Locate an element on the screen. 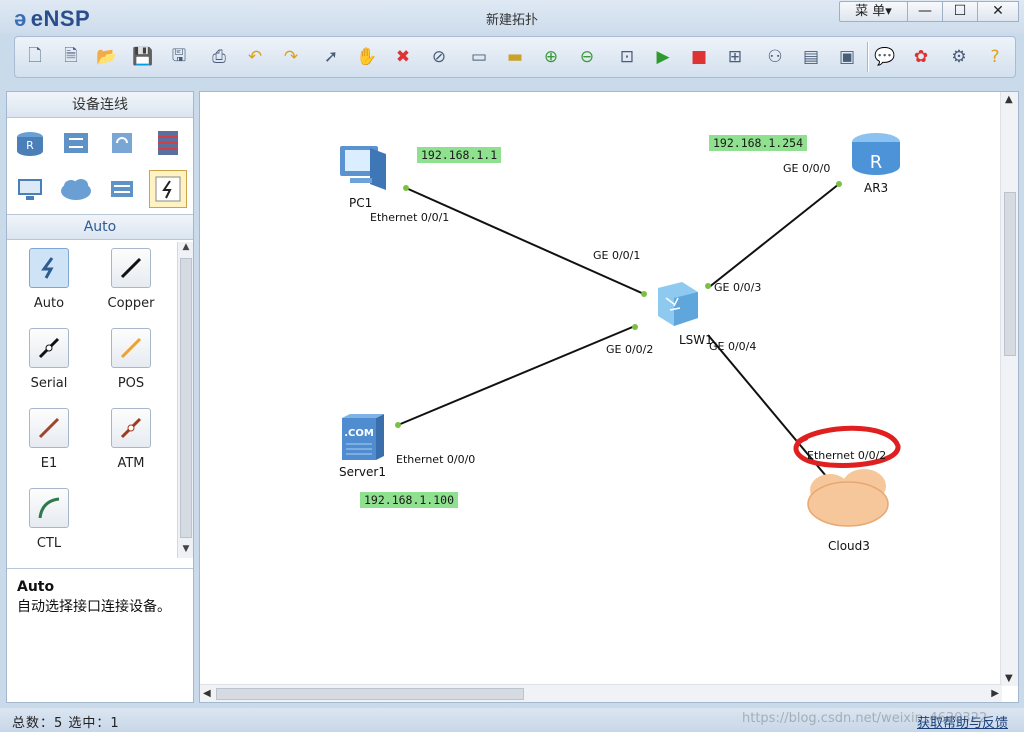 The image size is (1024, 732). serial-link-icon is located at coordinates (49, 348).